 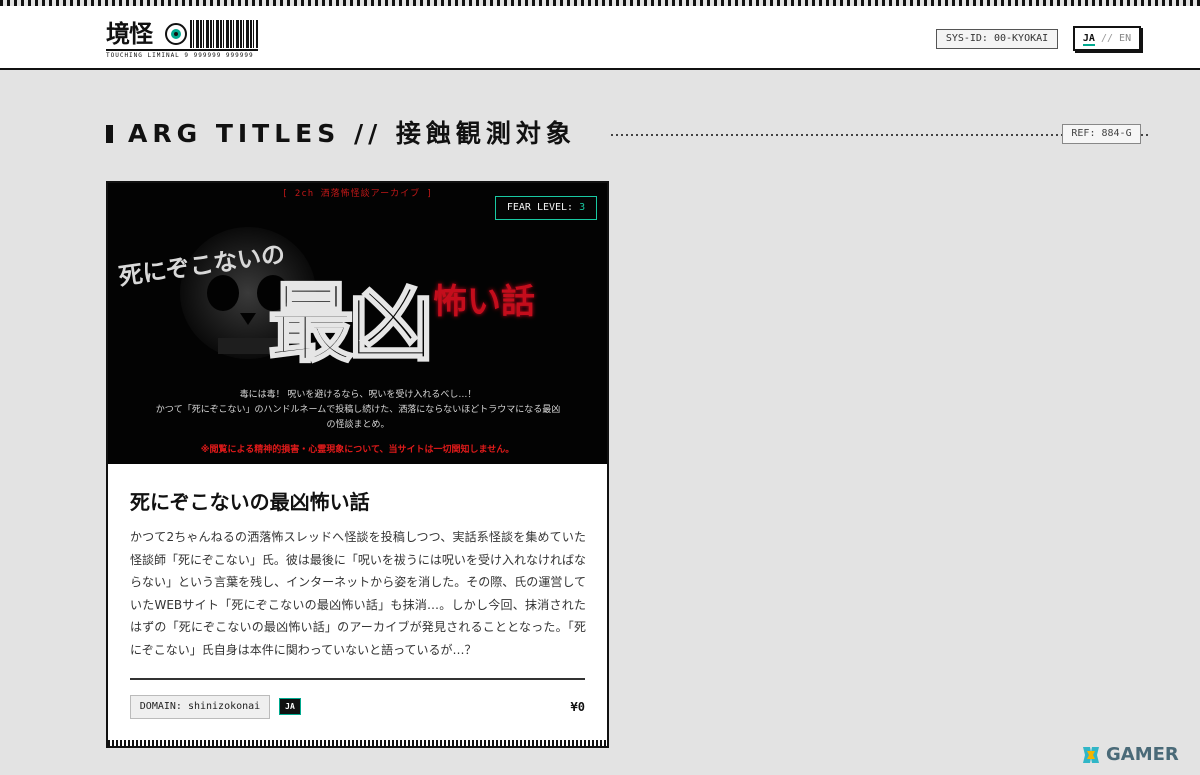 What do you see at coordinates (484, 302) in the screenshot?
I see `art-red-text: 怖い話` at bounding box center [484, 302].